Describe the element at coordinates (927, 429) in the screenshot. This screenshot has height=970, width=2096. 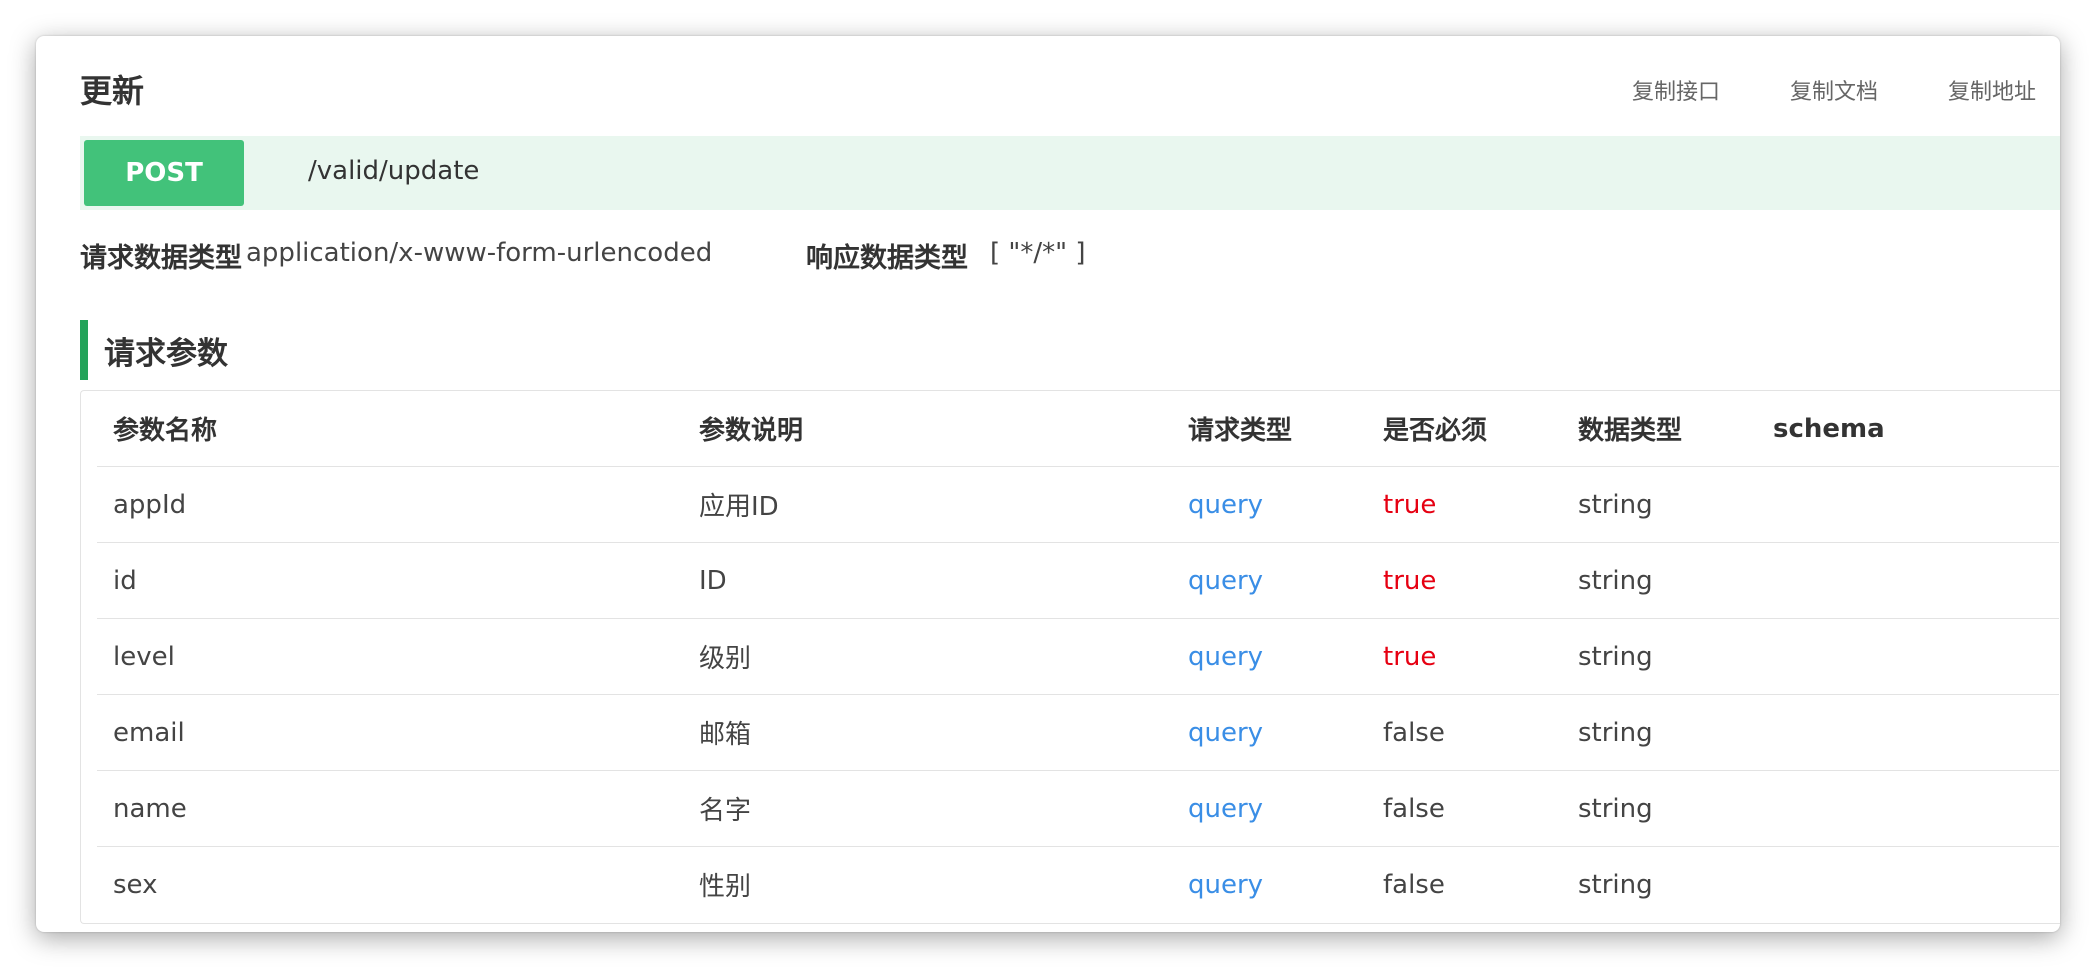
I see `column-header-description: 参数说明` at that location.